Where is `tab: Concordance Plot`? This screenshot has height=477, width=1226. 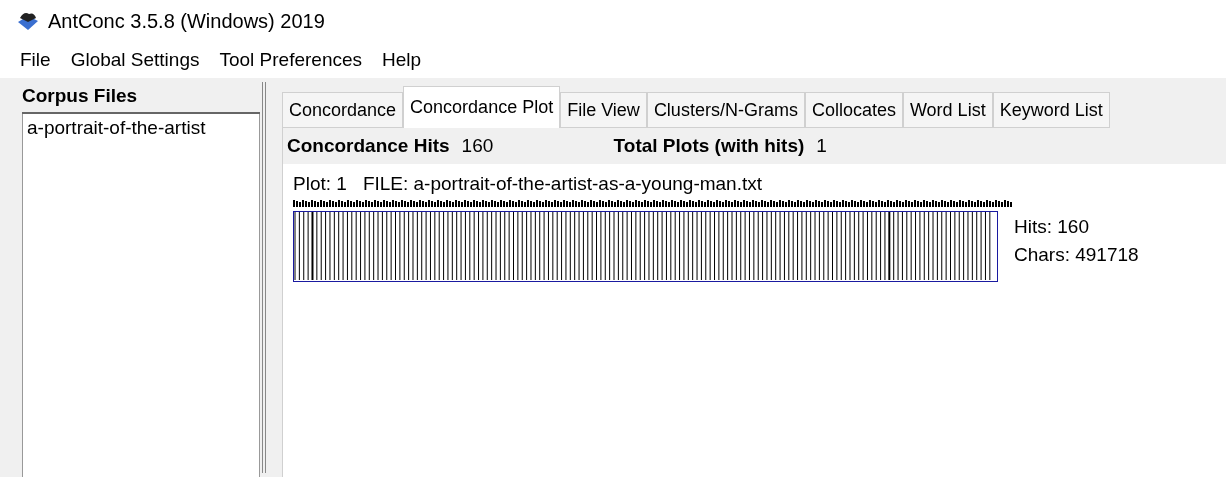 tab: Concordance Plot is located at coordinates (482, 107).